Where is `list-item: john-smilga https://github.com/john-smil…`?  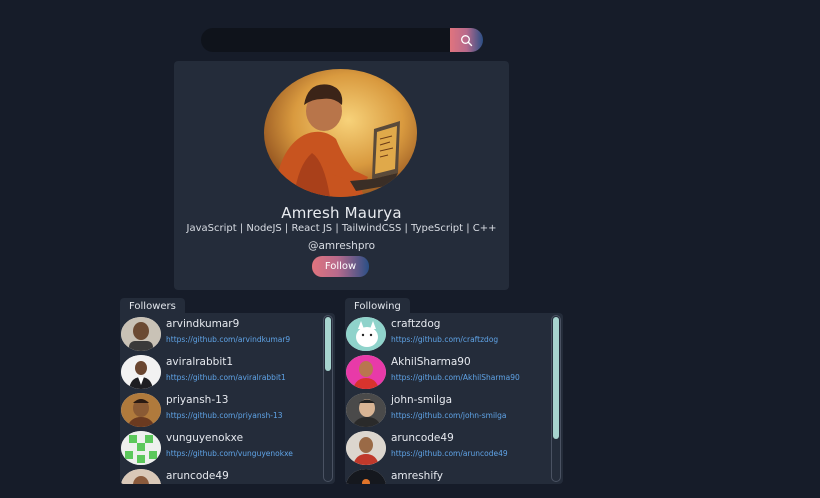
list-item: john-smilga https://github.com/john-smil… is located at coordinates (446, 411).